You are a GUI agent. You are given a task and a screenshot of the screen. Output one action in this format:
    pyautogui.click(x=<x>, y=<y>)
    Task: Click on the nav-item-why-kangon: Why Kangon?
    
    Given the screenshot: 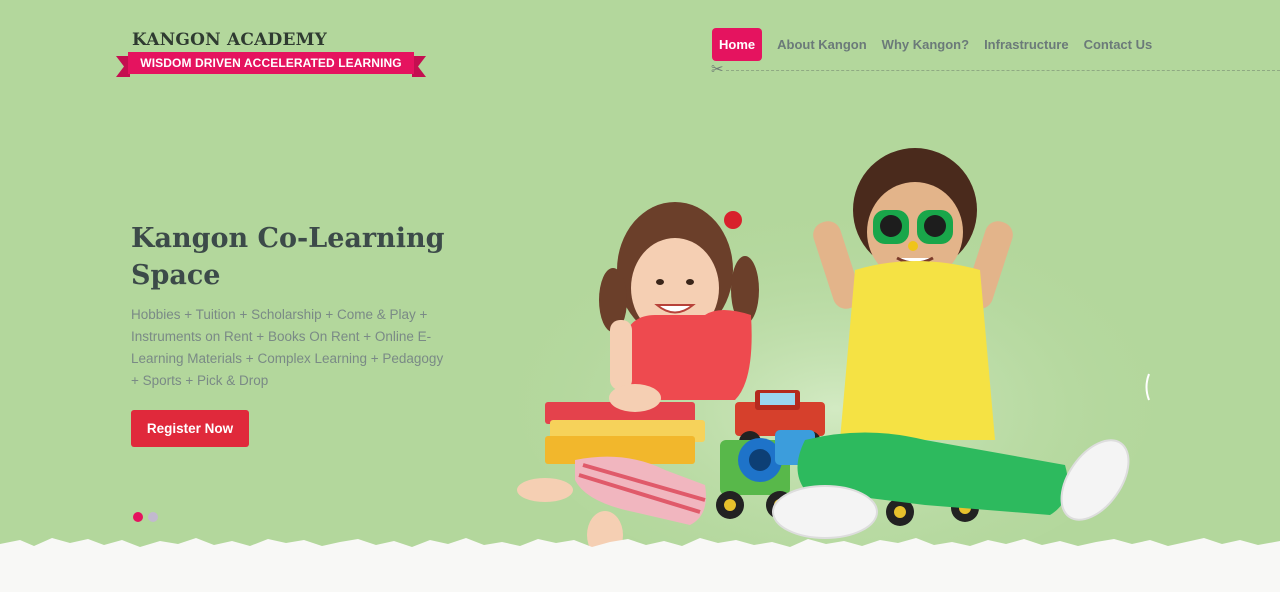 What is the action you would take?
    pyautogui.click(x=925, y=44)
    